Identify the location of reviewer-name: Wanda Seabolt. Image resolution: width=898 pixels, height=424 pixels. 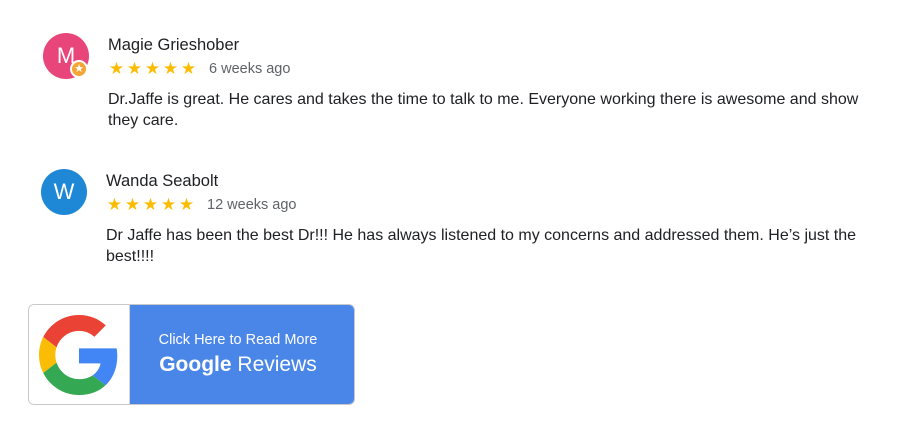
(162, 181).